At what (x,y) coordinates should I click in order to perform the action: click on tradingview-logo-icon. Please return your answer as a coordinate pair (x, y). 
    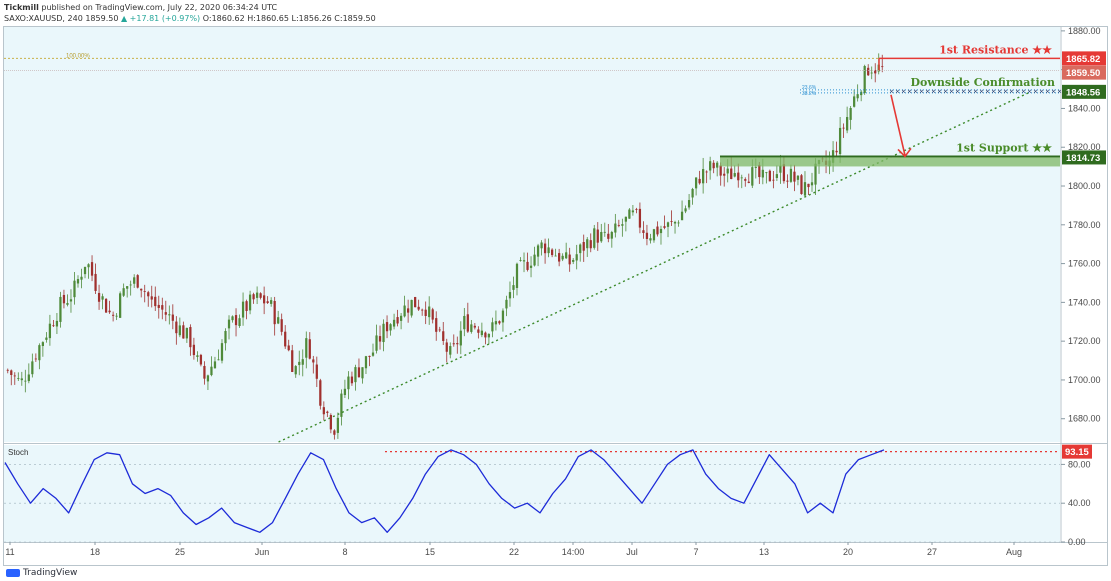
    Looking at the image, I should click on (13, 573).